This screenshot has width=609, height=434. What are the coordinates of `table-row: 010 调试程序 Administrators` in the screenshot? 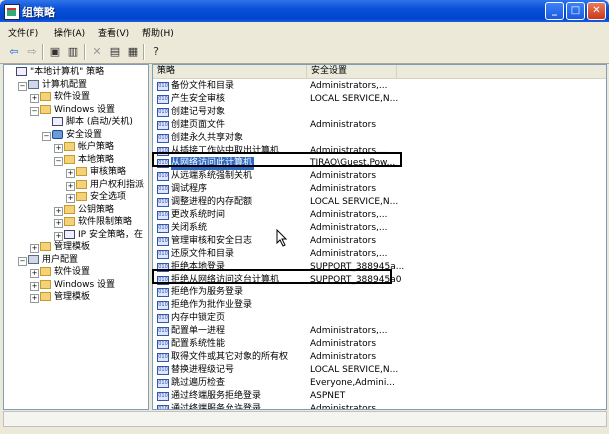 It's located at (379, 189).